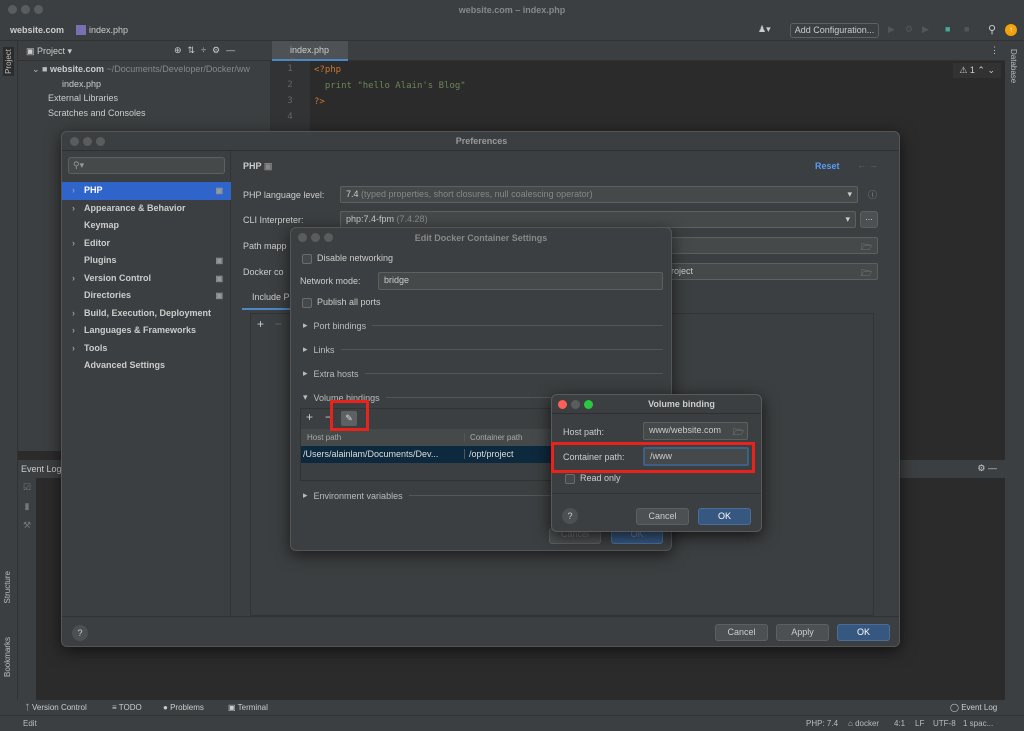  I want to click on root-path: ~/Documents/Developer/Docker/ww, so click(178, 69).